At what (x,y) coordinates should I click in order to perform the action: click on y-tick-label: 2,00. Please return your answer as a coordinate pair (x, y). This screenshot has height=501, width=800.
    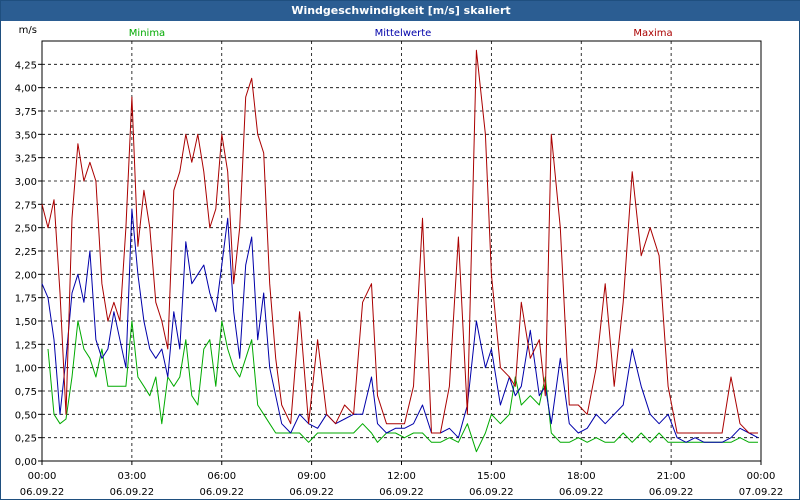
    Looking at the image, I should click on (26, 275).